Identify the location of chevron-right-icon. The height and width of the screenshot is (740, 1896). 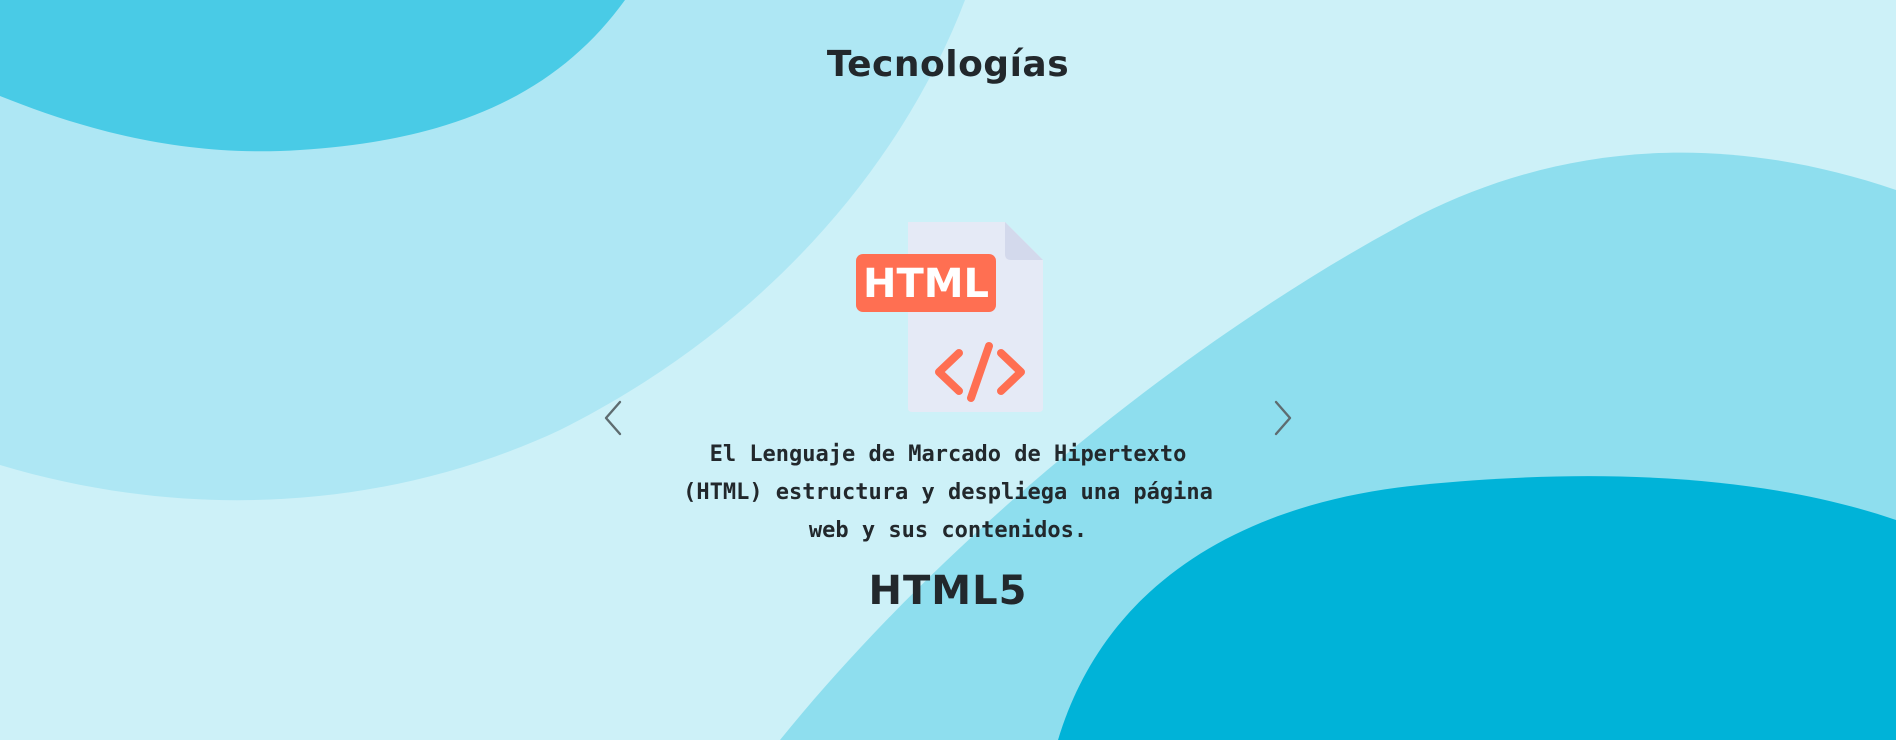
(1283, 418).